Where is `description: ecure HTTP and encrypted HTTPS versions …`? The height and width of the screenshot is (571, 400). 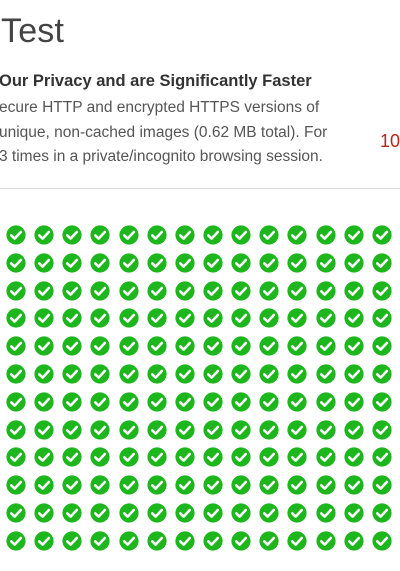
description: ecure HTTP and encrypted HTTPS versions … is located at coordinates (179, 133).